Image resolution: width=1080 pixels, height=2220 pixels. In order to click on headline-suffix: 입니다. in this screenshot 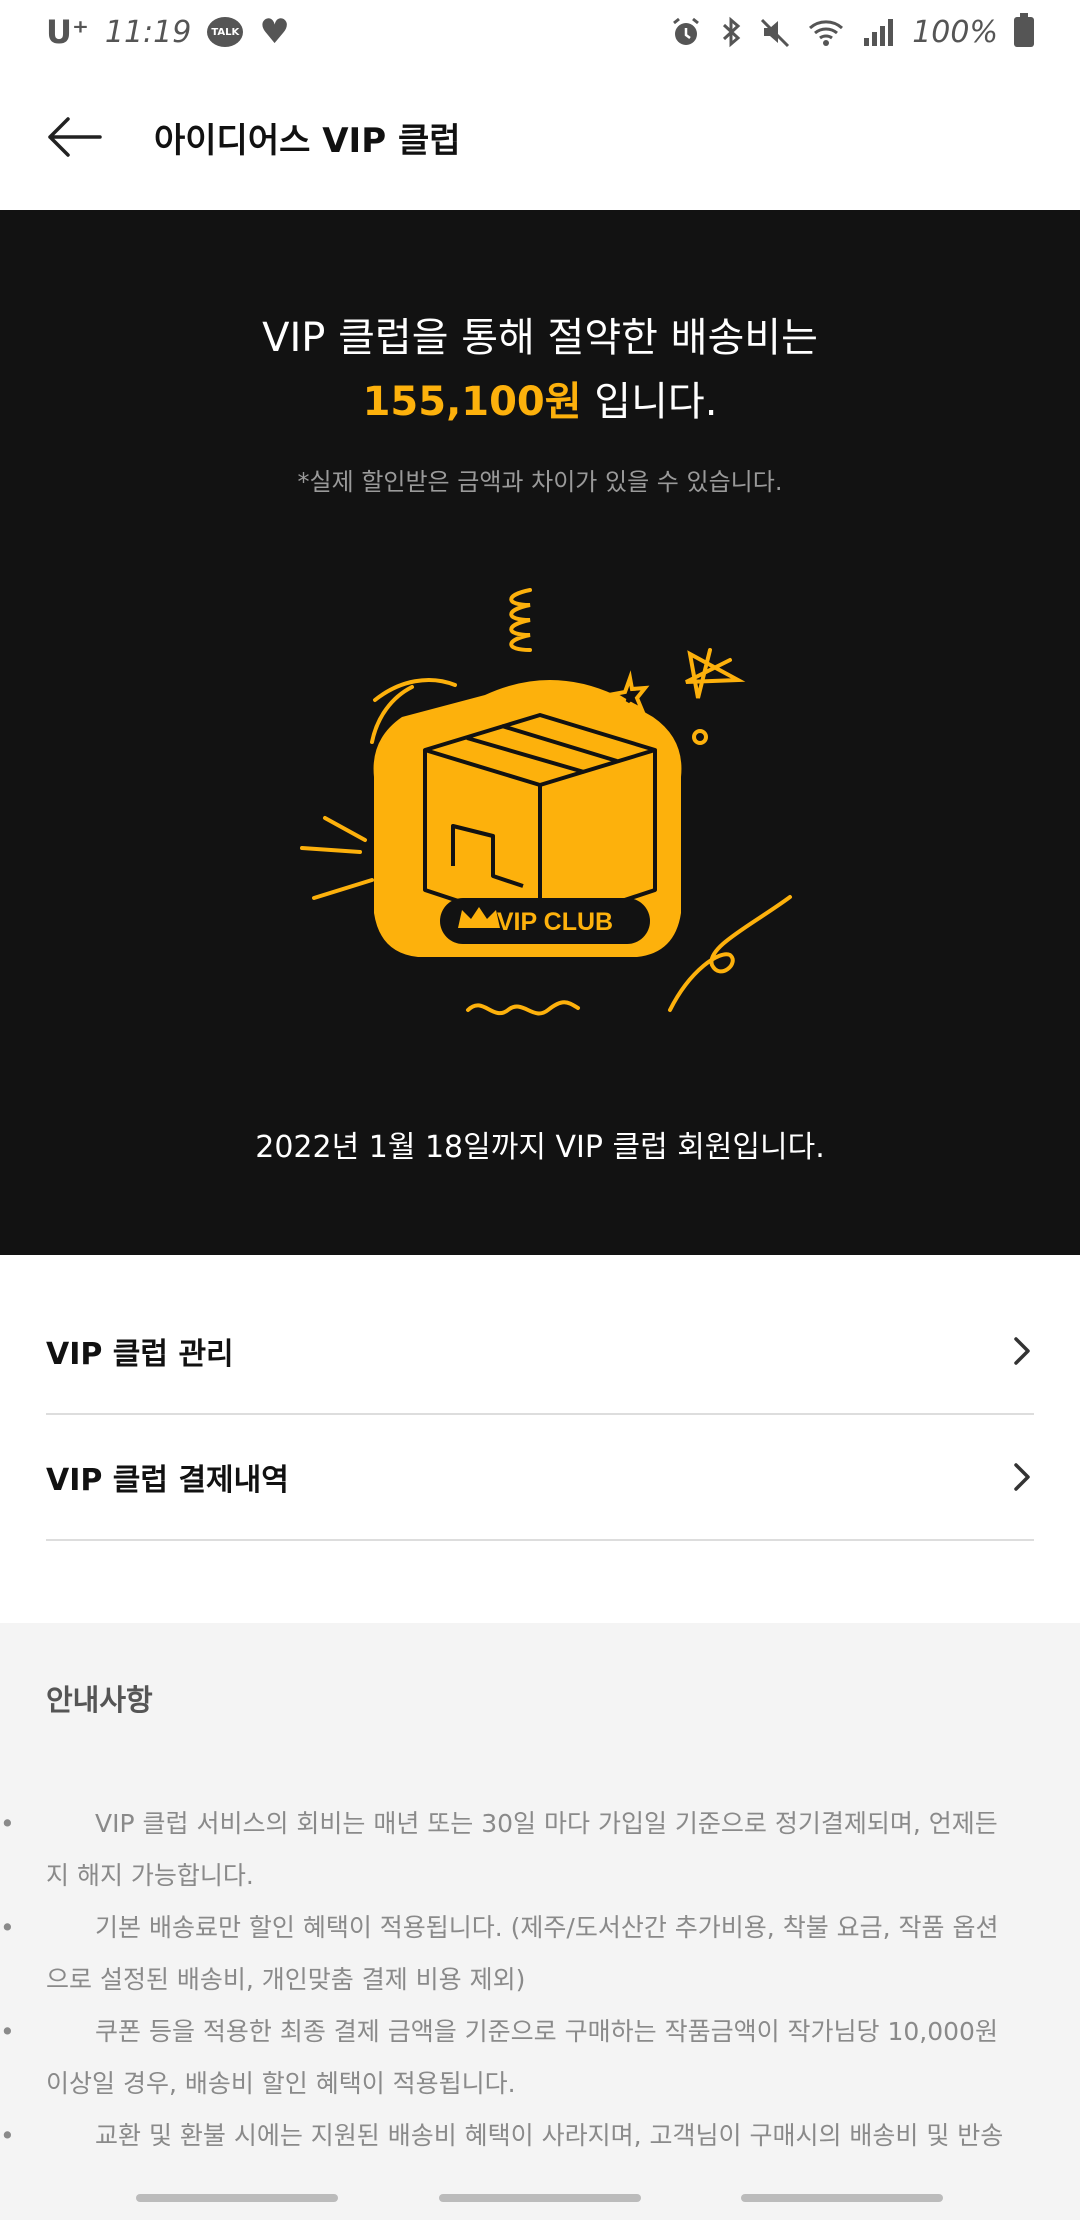, I will do `click(649, 402)`.